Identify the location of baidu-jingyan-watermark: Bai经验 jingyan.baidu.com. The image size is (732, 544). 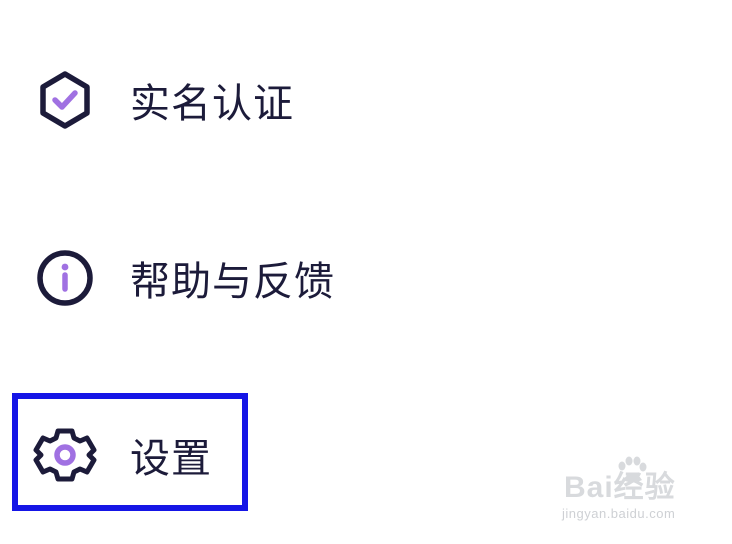
(633, 494).